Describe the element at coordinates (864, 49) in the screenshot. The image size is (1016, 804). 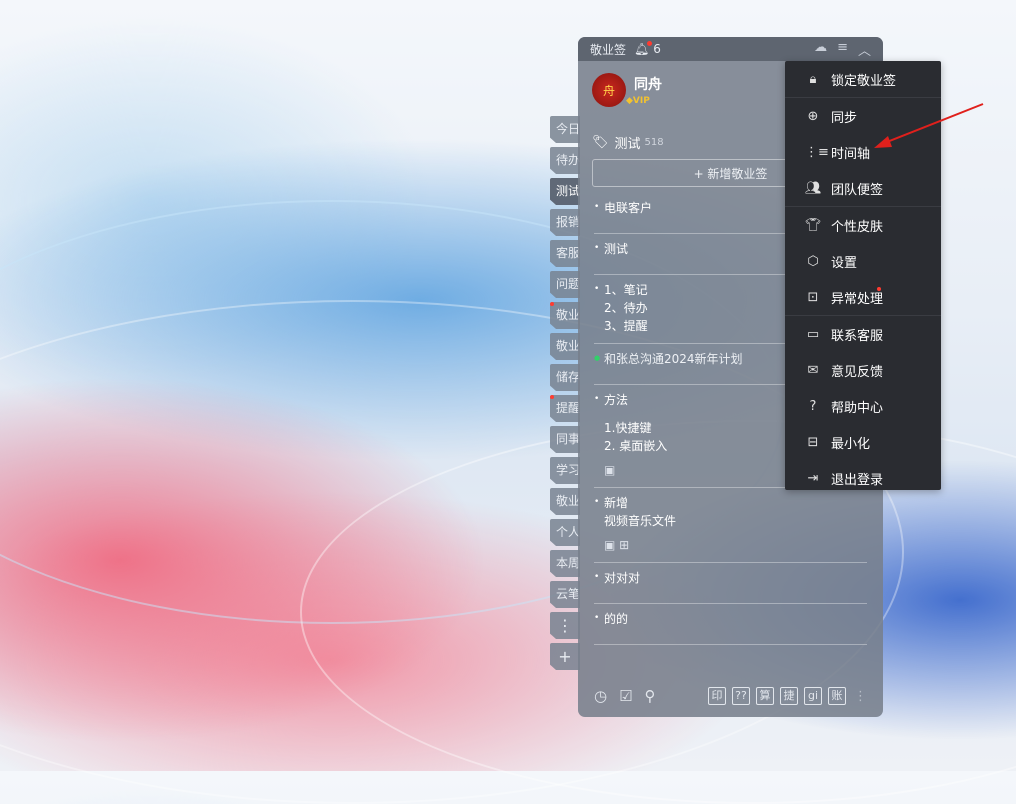
I see `chevron-up-icon: ︿` at that location.